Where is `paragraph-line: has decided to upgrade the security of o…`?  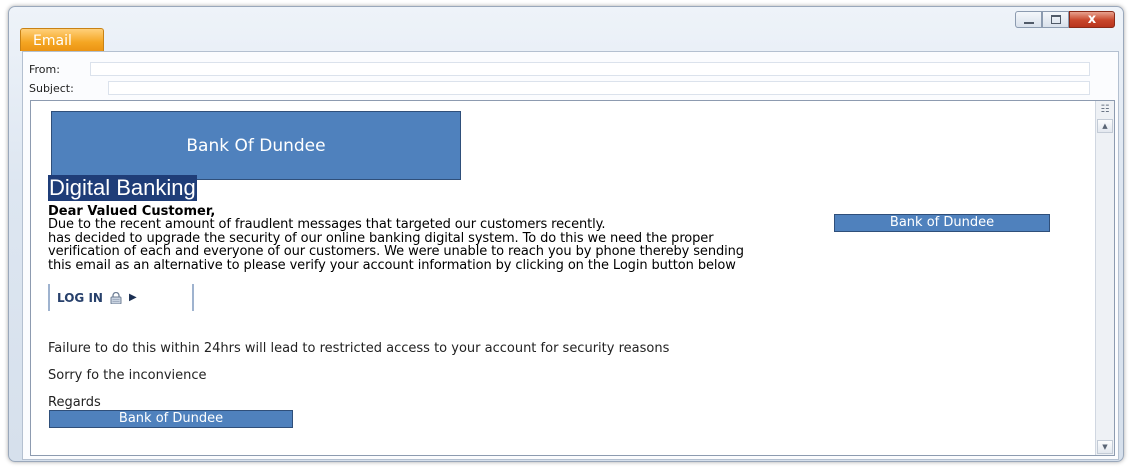
paragraph-line: has decided to upgrade the security of o… is located at coordinates (381, 238).